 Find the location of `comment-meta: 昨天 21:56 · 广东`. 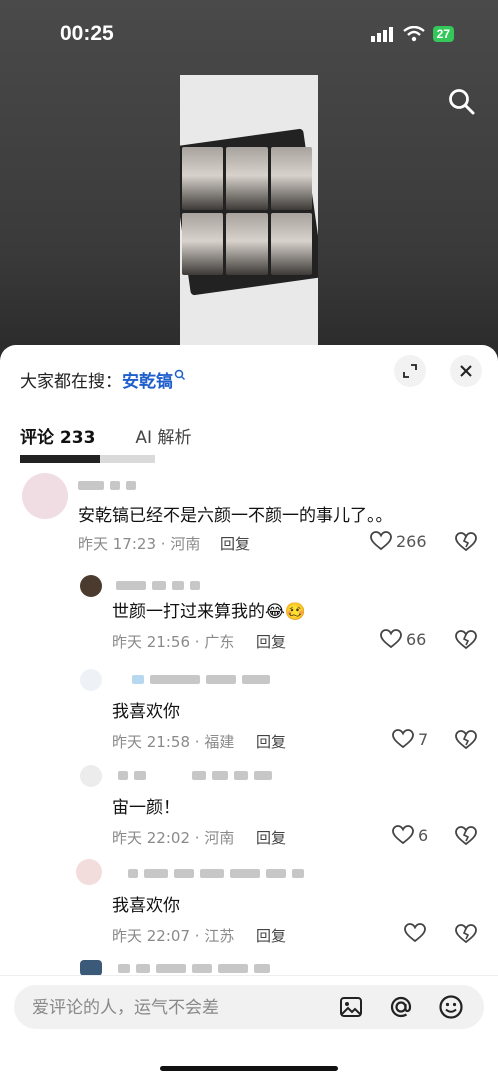

comment-meta: 昨天 21:56 · 广东 is located at coordinates (173, 642).